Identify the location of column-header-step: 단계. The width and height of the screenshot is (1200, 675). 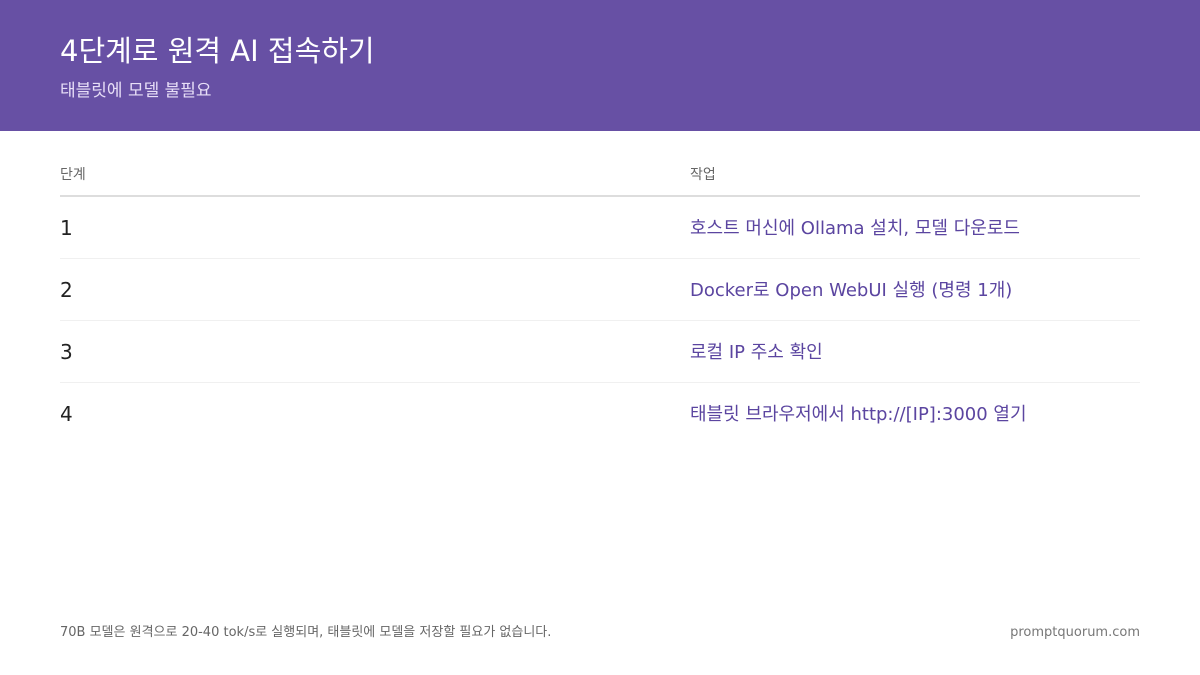
(73, 175).